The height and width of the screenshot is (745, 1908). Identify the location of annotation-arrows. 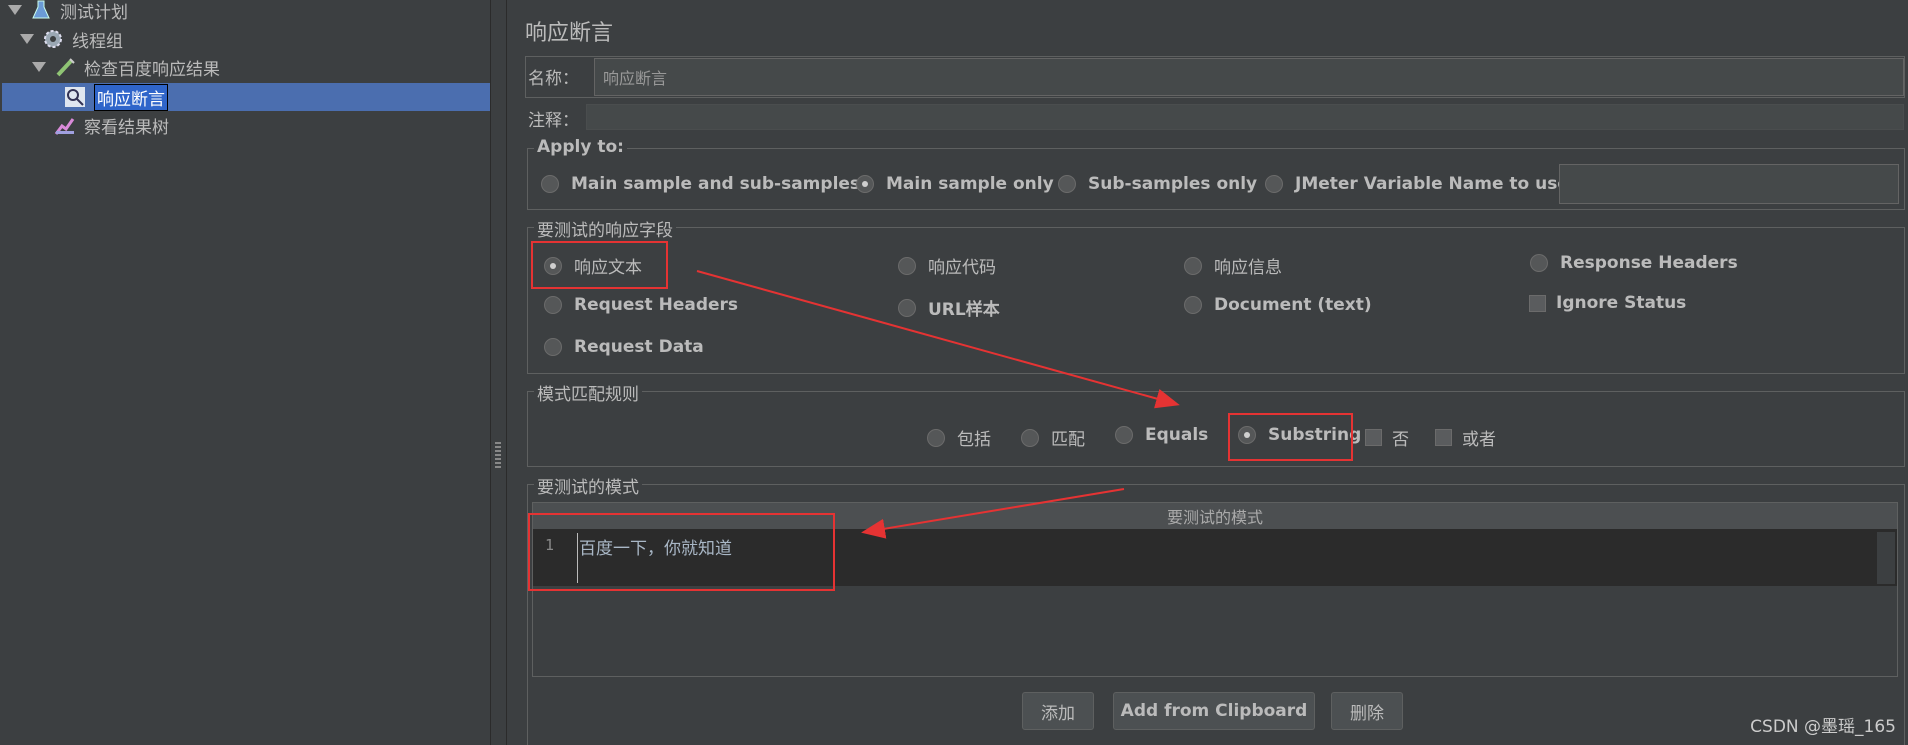
(938, 404).